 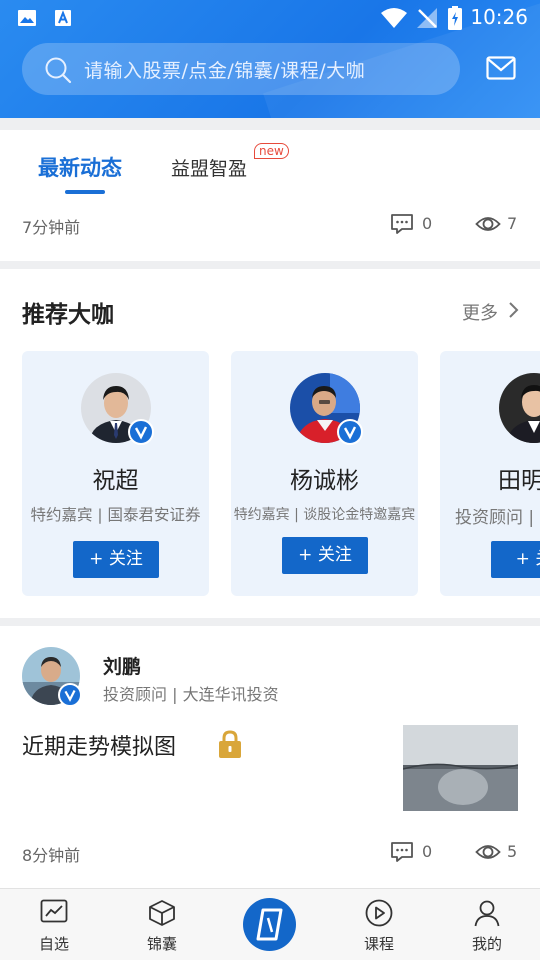 I want to click on chart-icon, so click(x=54, y=911).